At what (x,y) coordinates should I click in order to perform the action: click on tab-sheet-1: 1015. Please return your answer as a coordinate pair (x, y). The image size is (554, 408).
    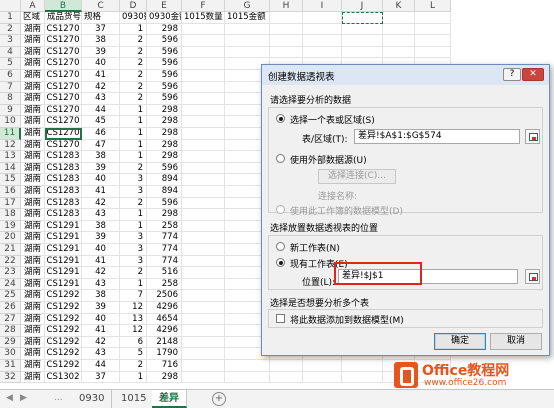
    Looking at the image, I should click on (134, 399).